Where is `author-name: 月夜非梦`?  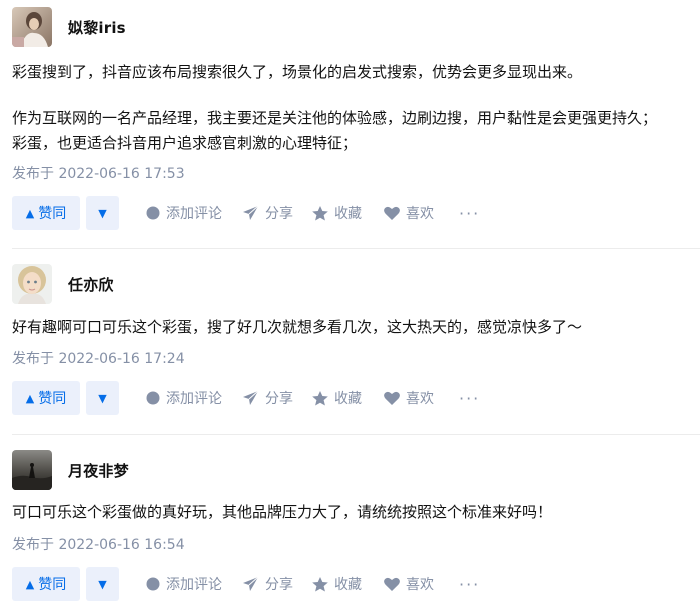 author-name: 月夜非梦 is located at coordinates (98, 470).